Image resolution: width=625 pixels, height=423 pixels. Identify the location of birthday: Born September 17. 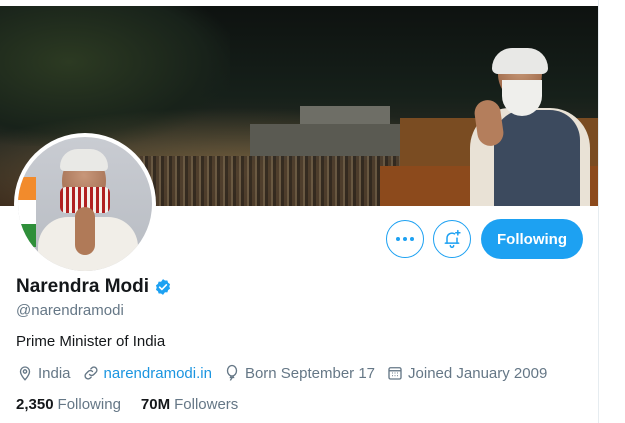
(299, 373).